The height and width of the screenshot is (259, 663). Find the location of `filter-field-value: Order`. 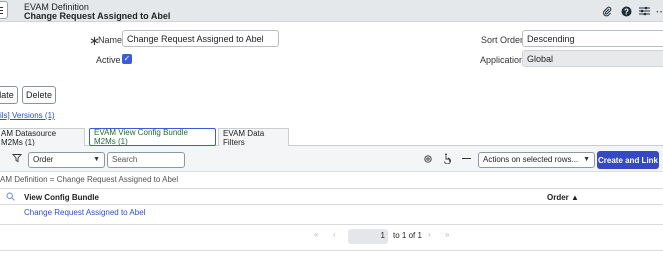

filter-field-value: Order is located at coordinates (43, 159).